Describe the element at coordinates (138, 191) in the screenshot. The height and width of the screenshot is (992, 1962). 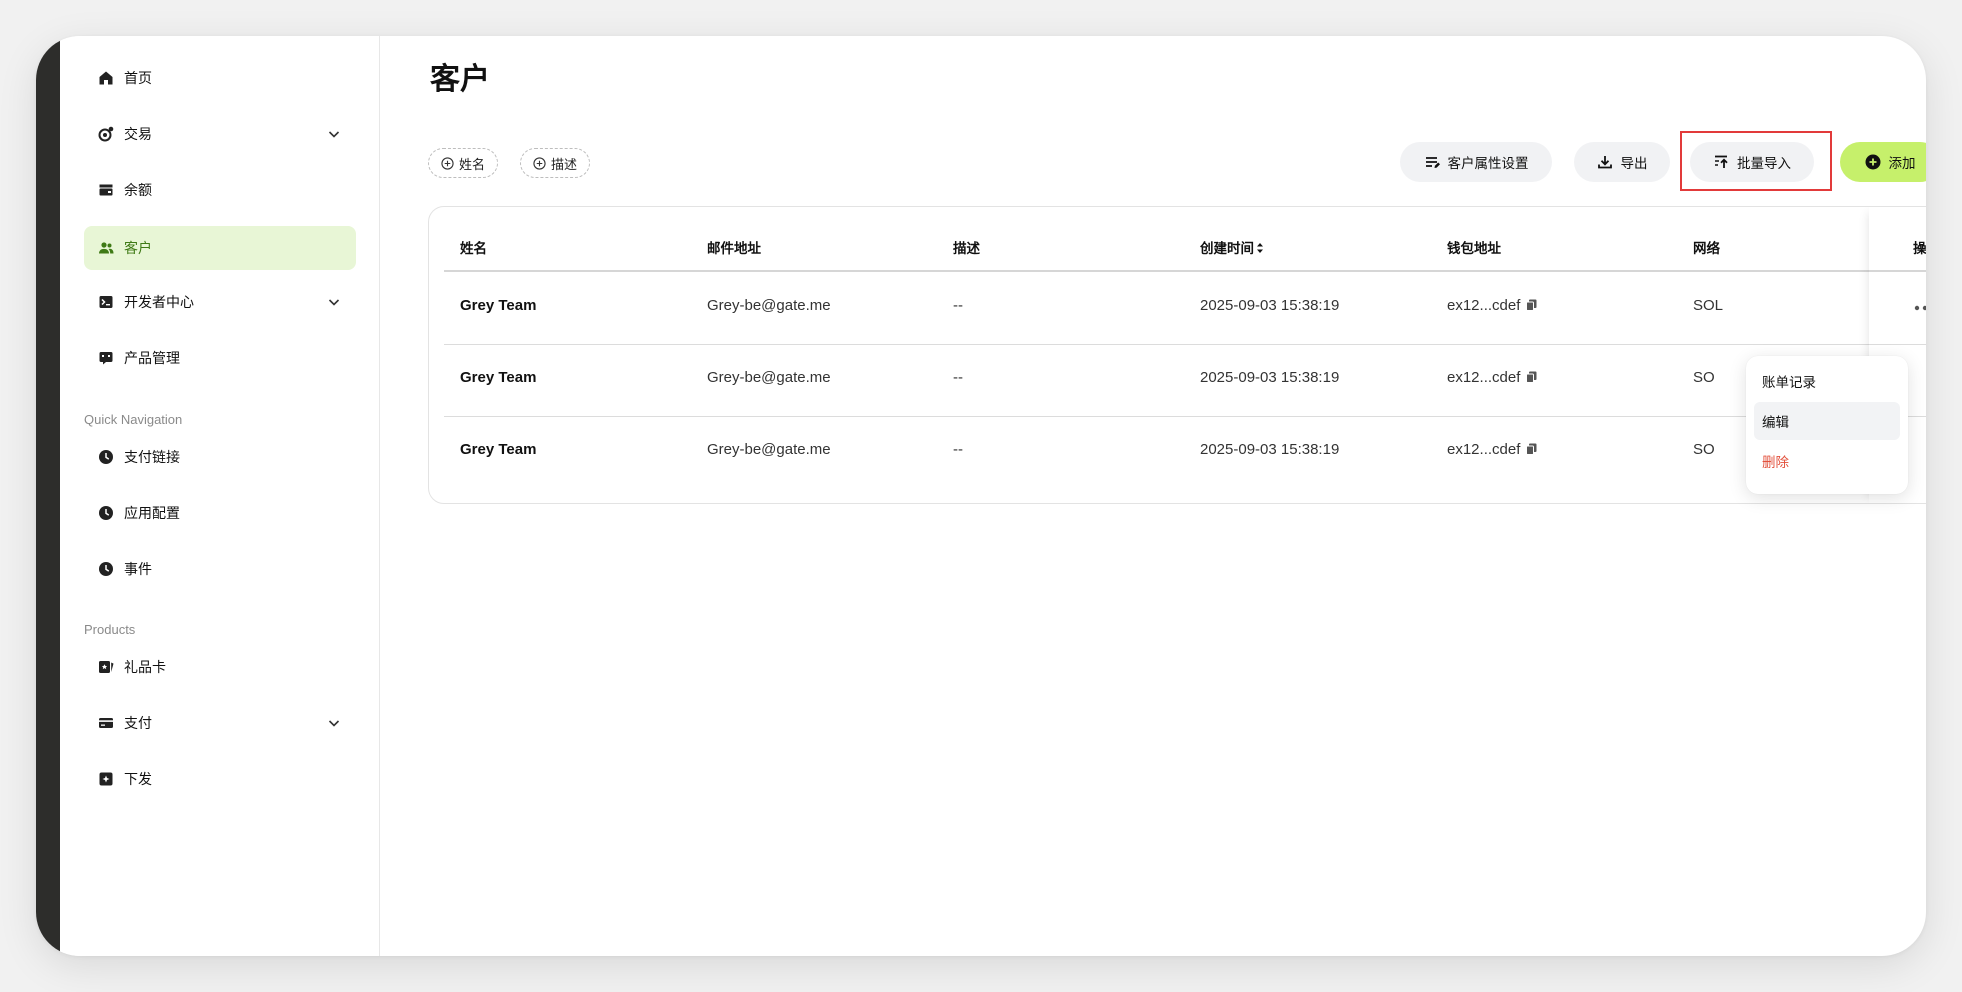
I see `sidebar-item-label: 余额` at that location.